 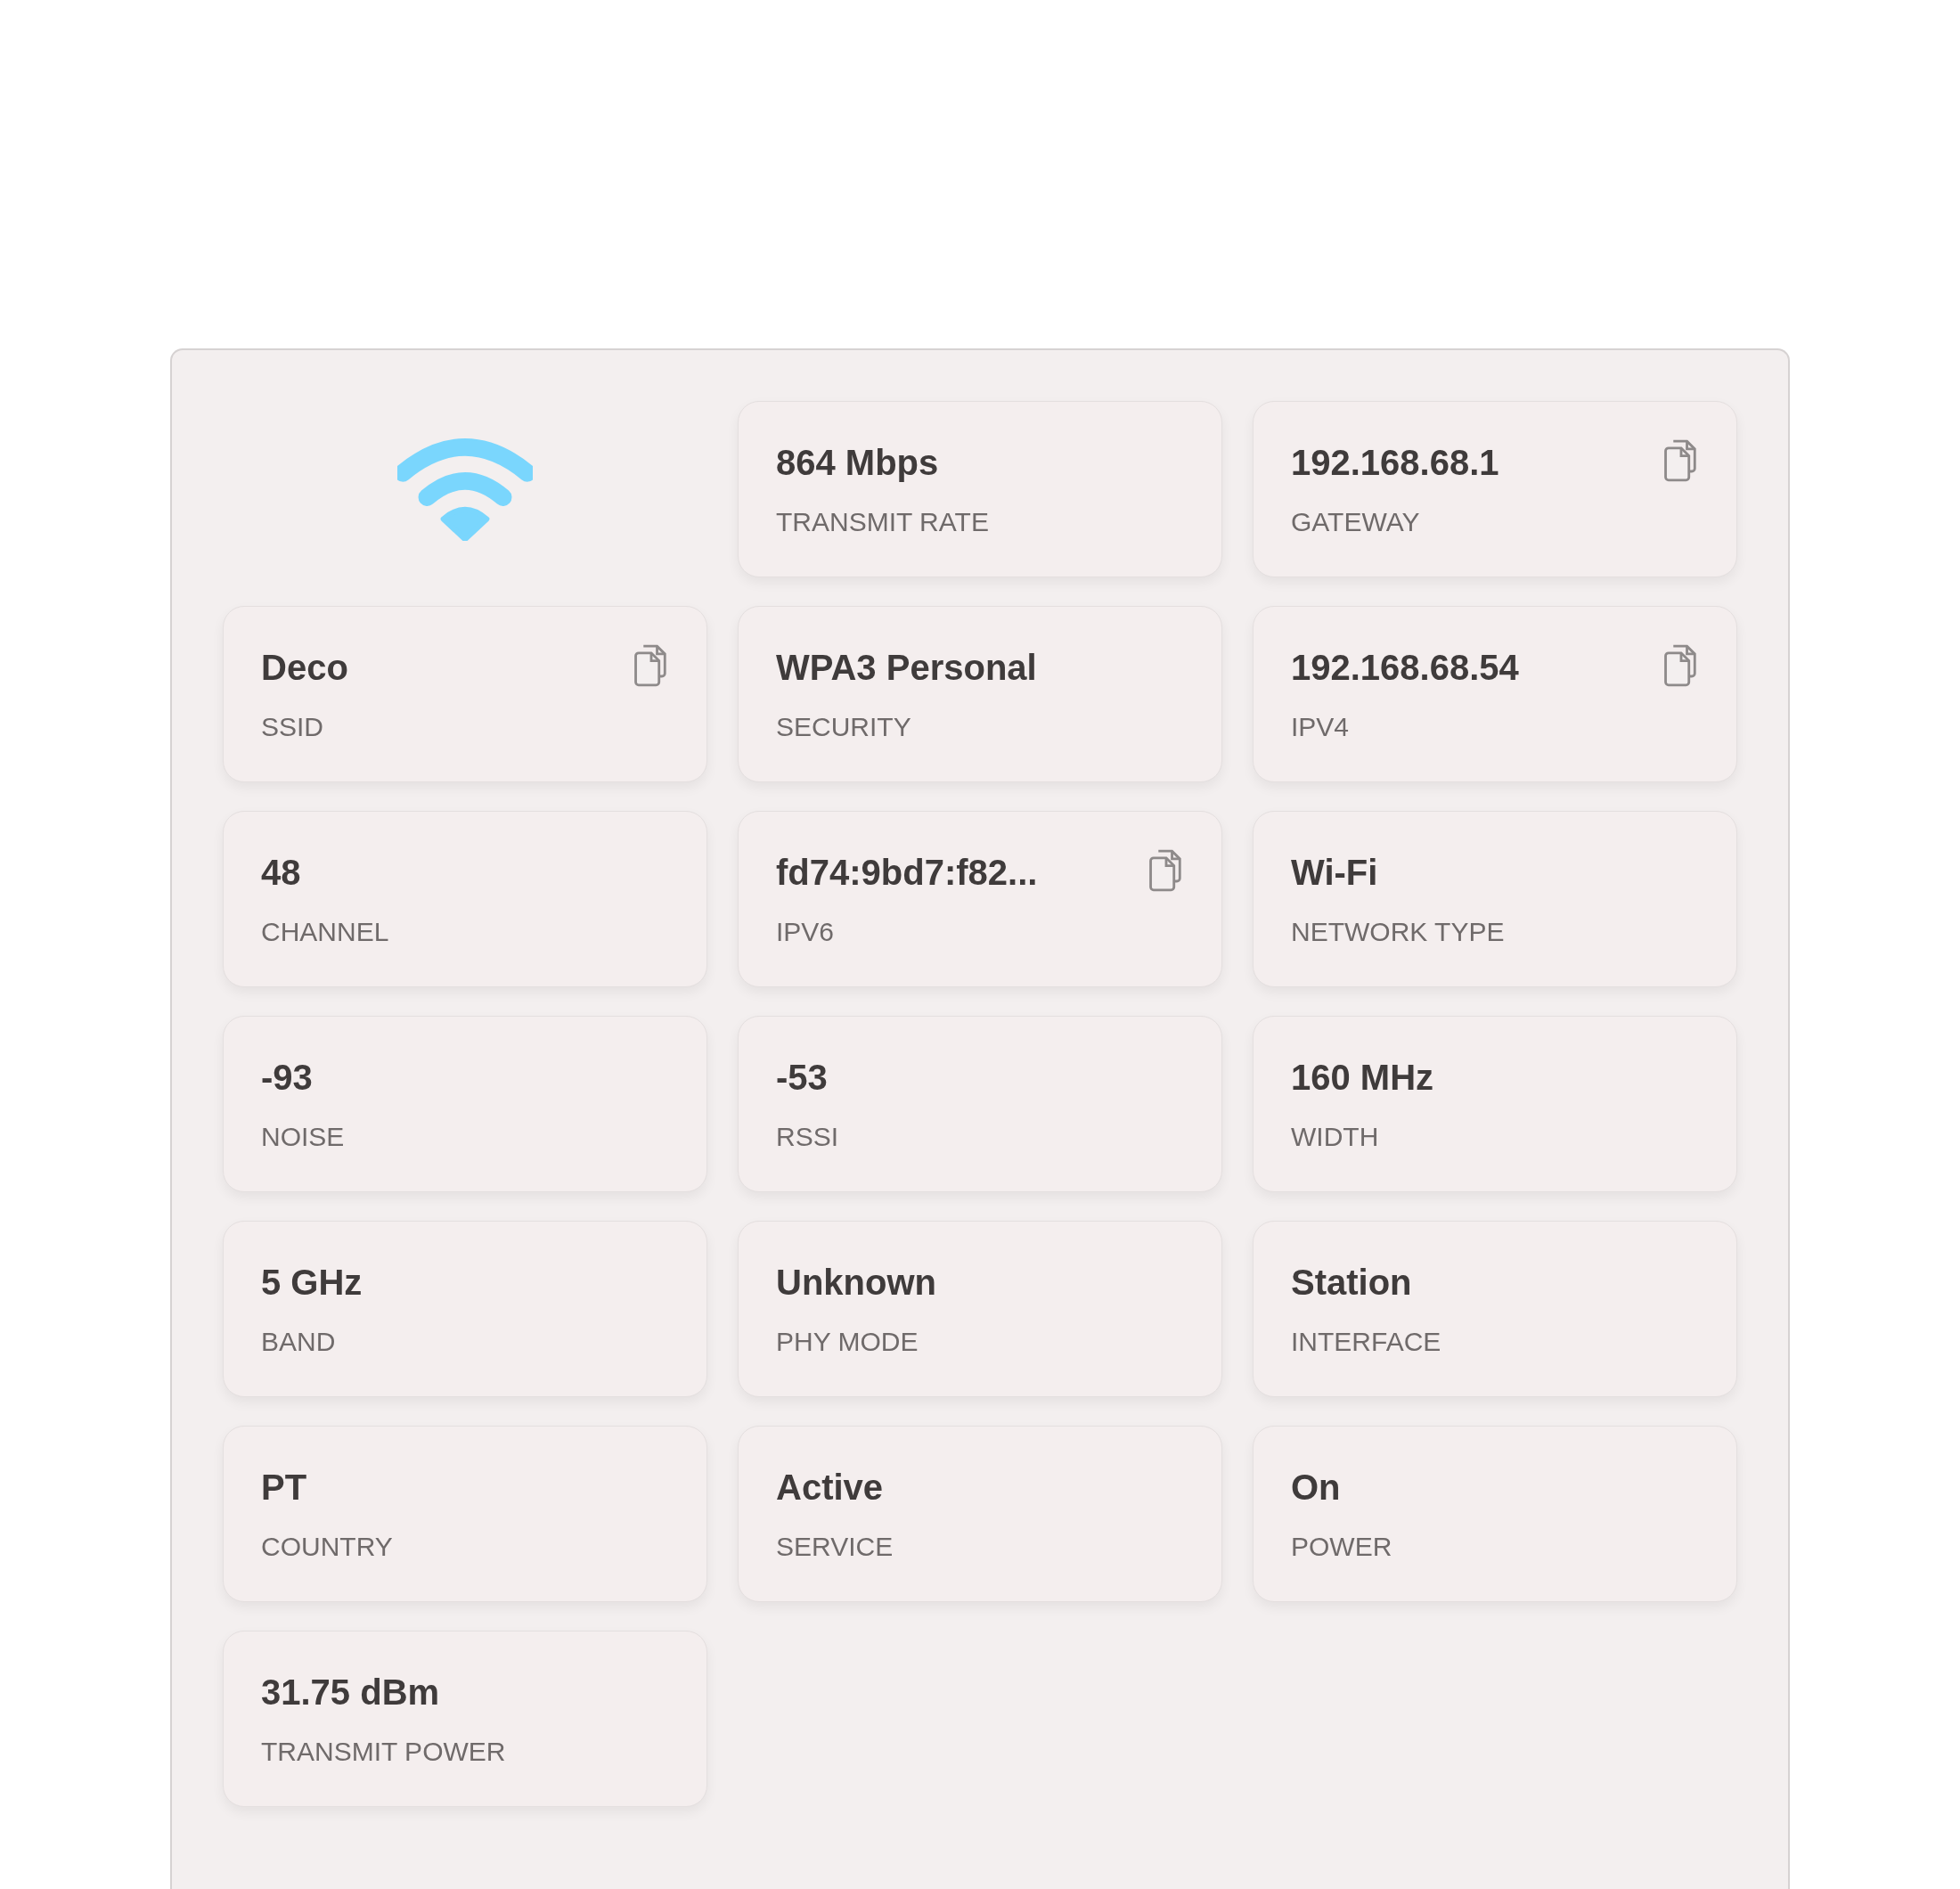 I want to click on label-text: NETWORK TYPE, so click(x=1398, y=932).